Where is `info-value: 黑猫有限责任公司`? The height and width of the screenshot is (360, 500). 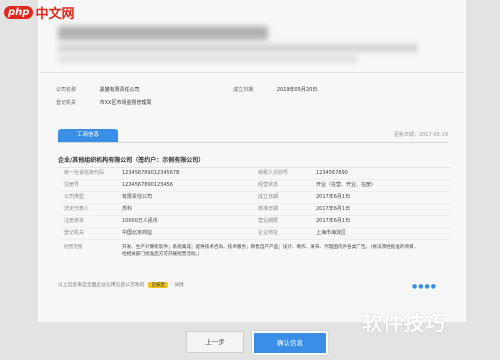
info-value: 黑猫有限责任公司 is located at coordinates (119, 90).